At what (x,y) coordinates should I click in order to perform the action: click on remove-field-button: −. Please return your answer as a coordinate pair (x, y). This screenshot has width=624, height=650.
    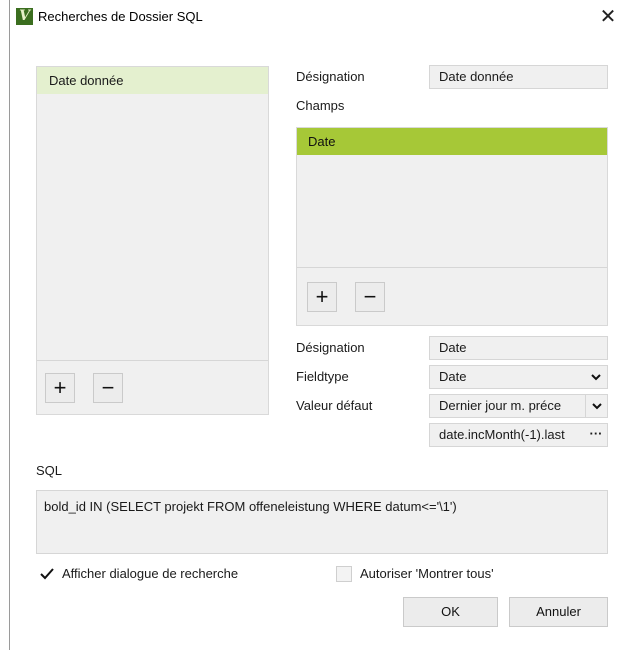
    Looking at the image, I should click on (370, 297).